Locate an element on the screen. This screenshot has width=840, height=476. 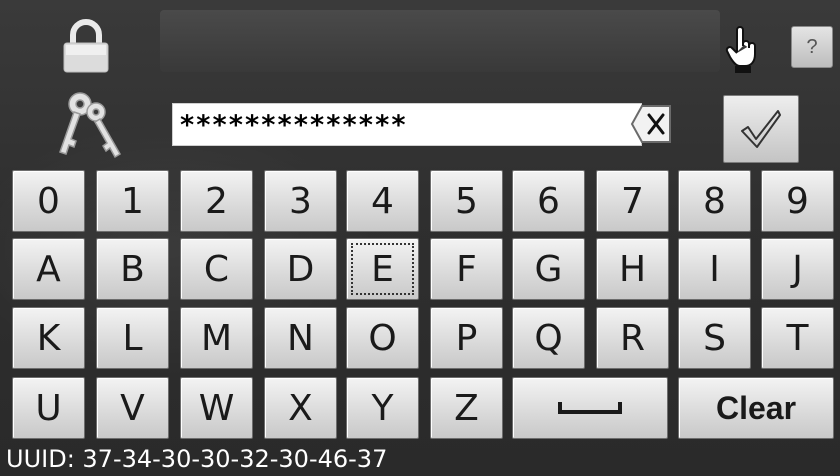
key-i: I is located at coordinates (714, 269).